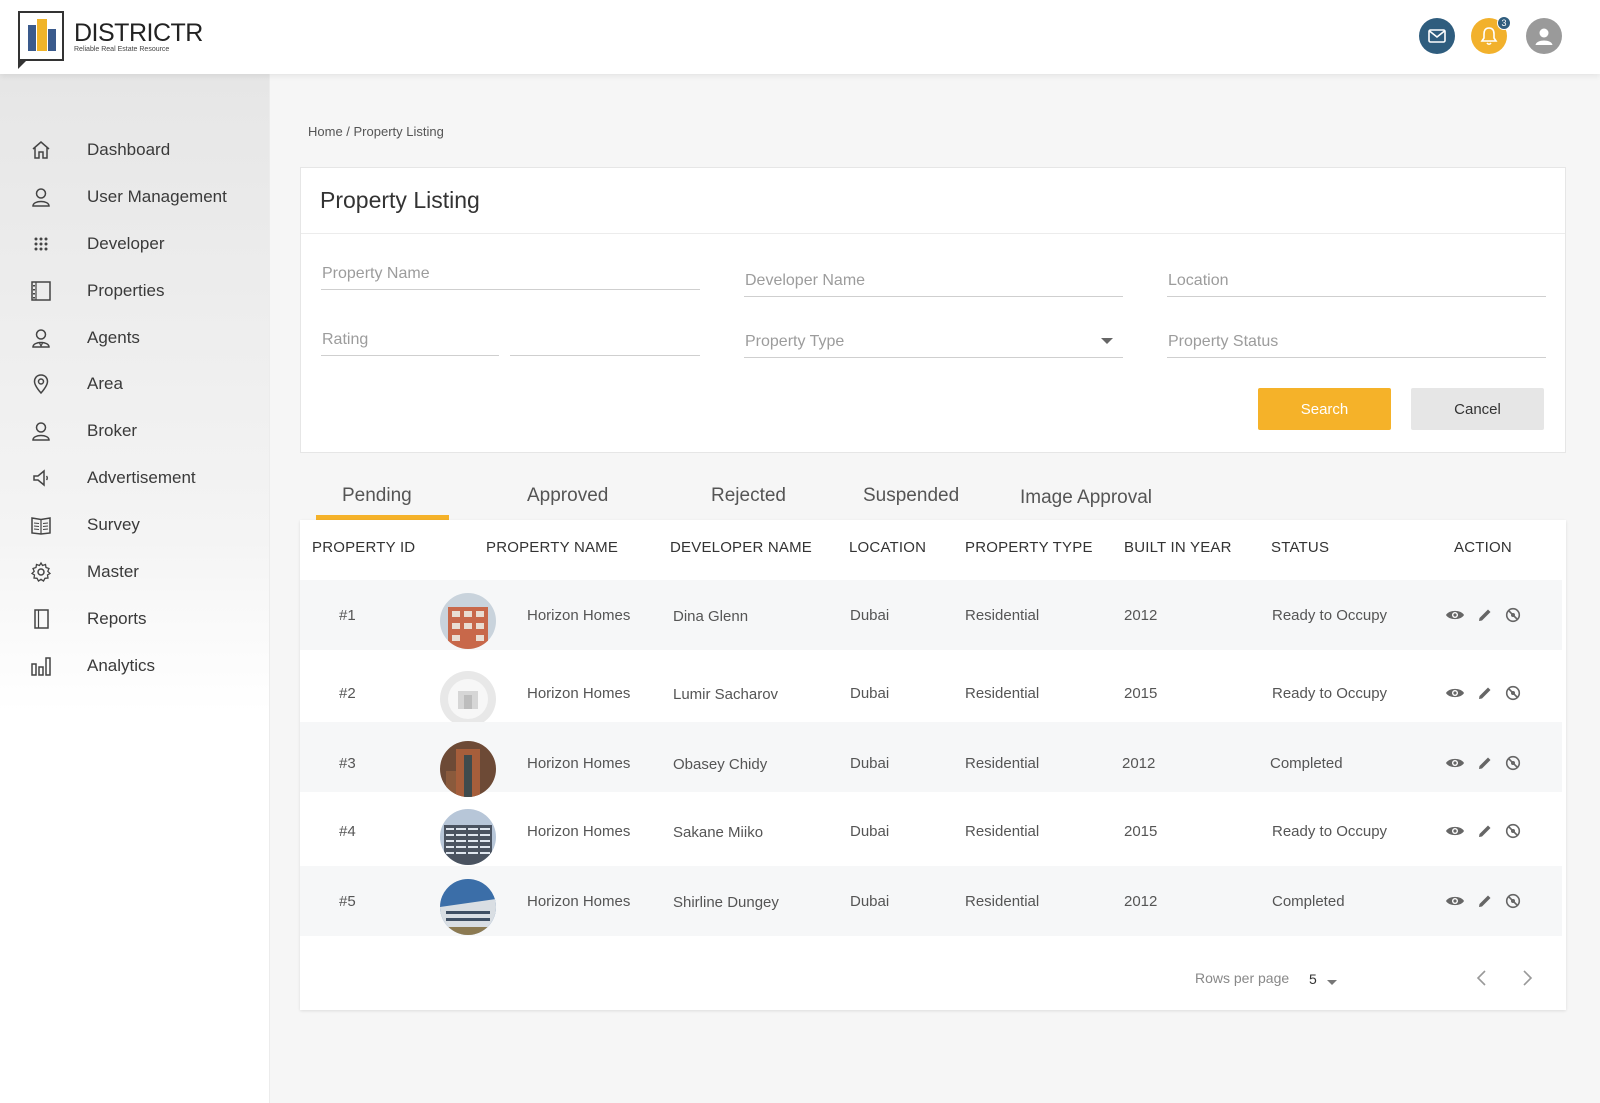 The height and width of the screenshot is (1103, 1600). Describe the element at coordinates (135, 197) in the screenshot. I see `sidebar-item-user-management: User Management` at that location.